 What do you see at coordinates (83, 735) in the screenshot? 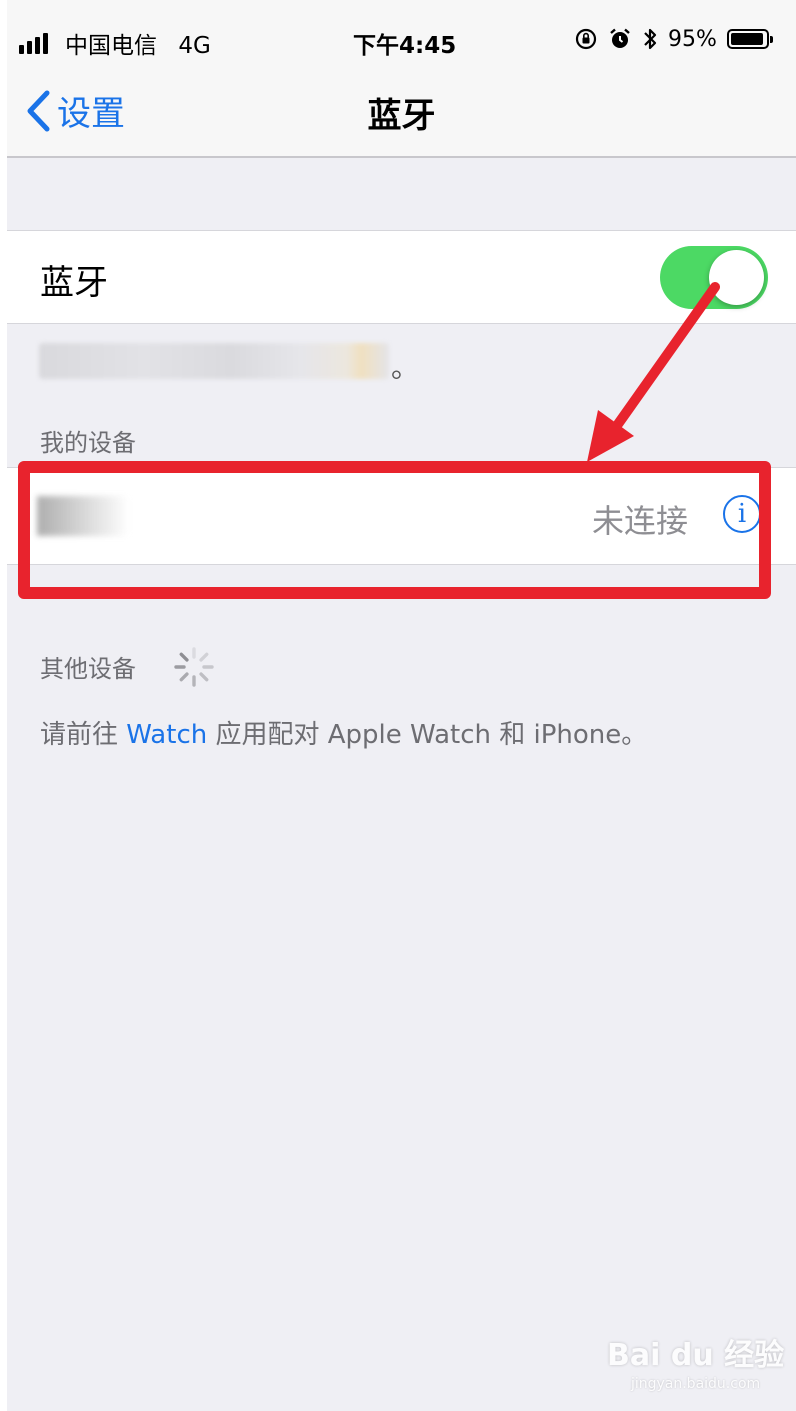
I see `pair-note-prefix: 请前往` at bounding box center [83, 735].